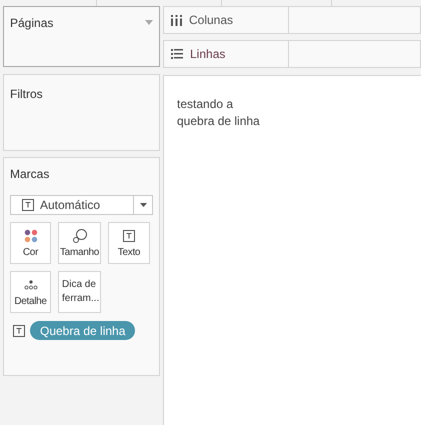 This screenshot has width=421, height=425. Describe the element at coordinates (219, 121) in the screenshot. I see `view-text: quebra de linha` at that location.